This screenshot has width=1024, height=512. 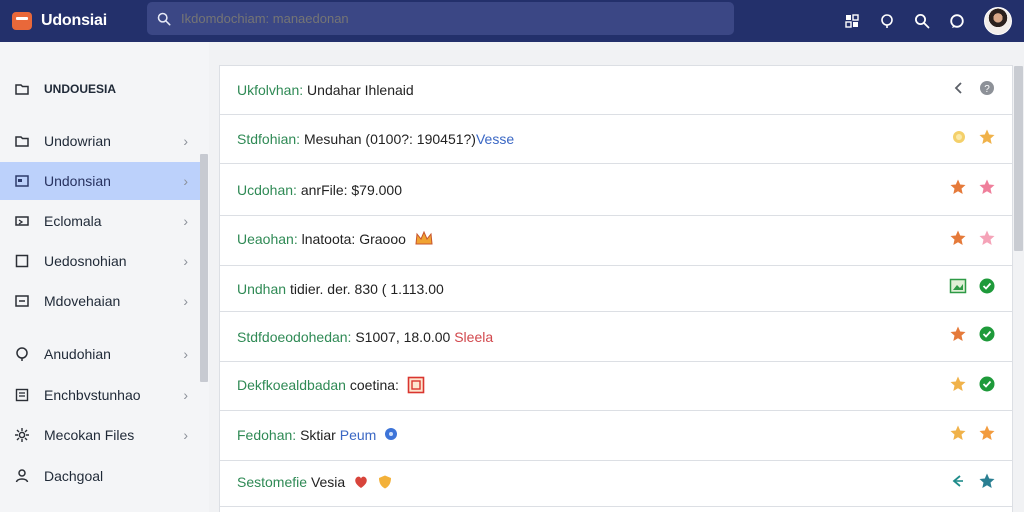 I want to click on row-value: Vesia, so click(x=328, y=482).